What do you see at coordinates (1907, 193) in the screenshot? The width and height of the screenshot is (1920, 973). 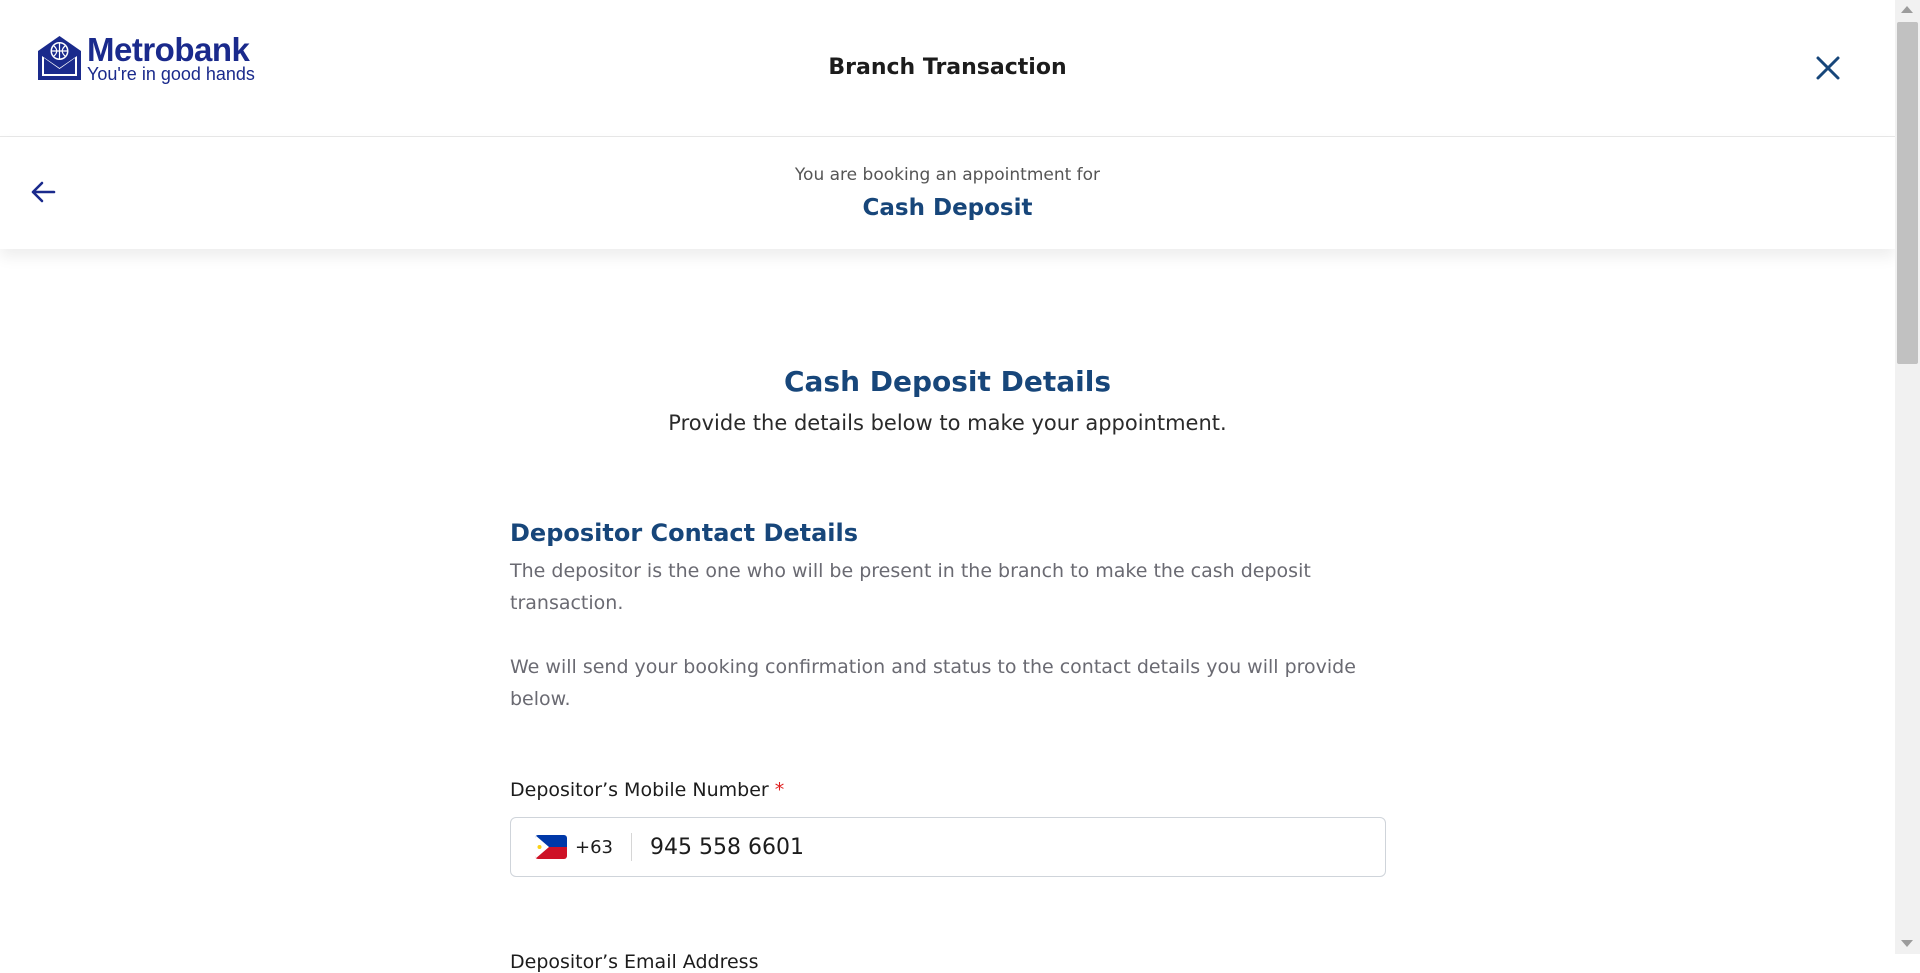 I see `scrollbar-thumb` at bounding box center [1907, 193].